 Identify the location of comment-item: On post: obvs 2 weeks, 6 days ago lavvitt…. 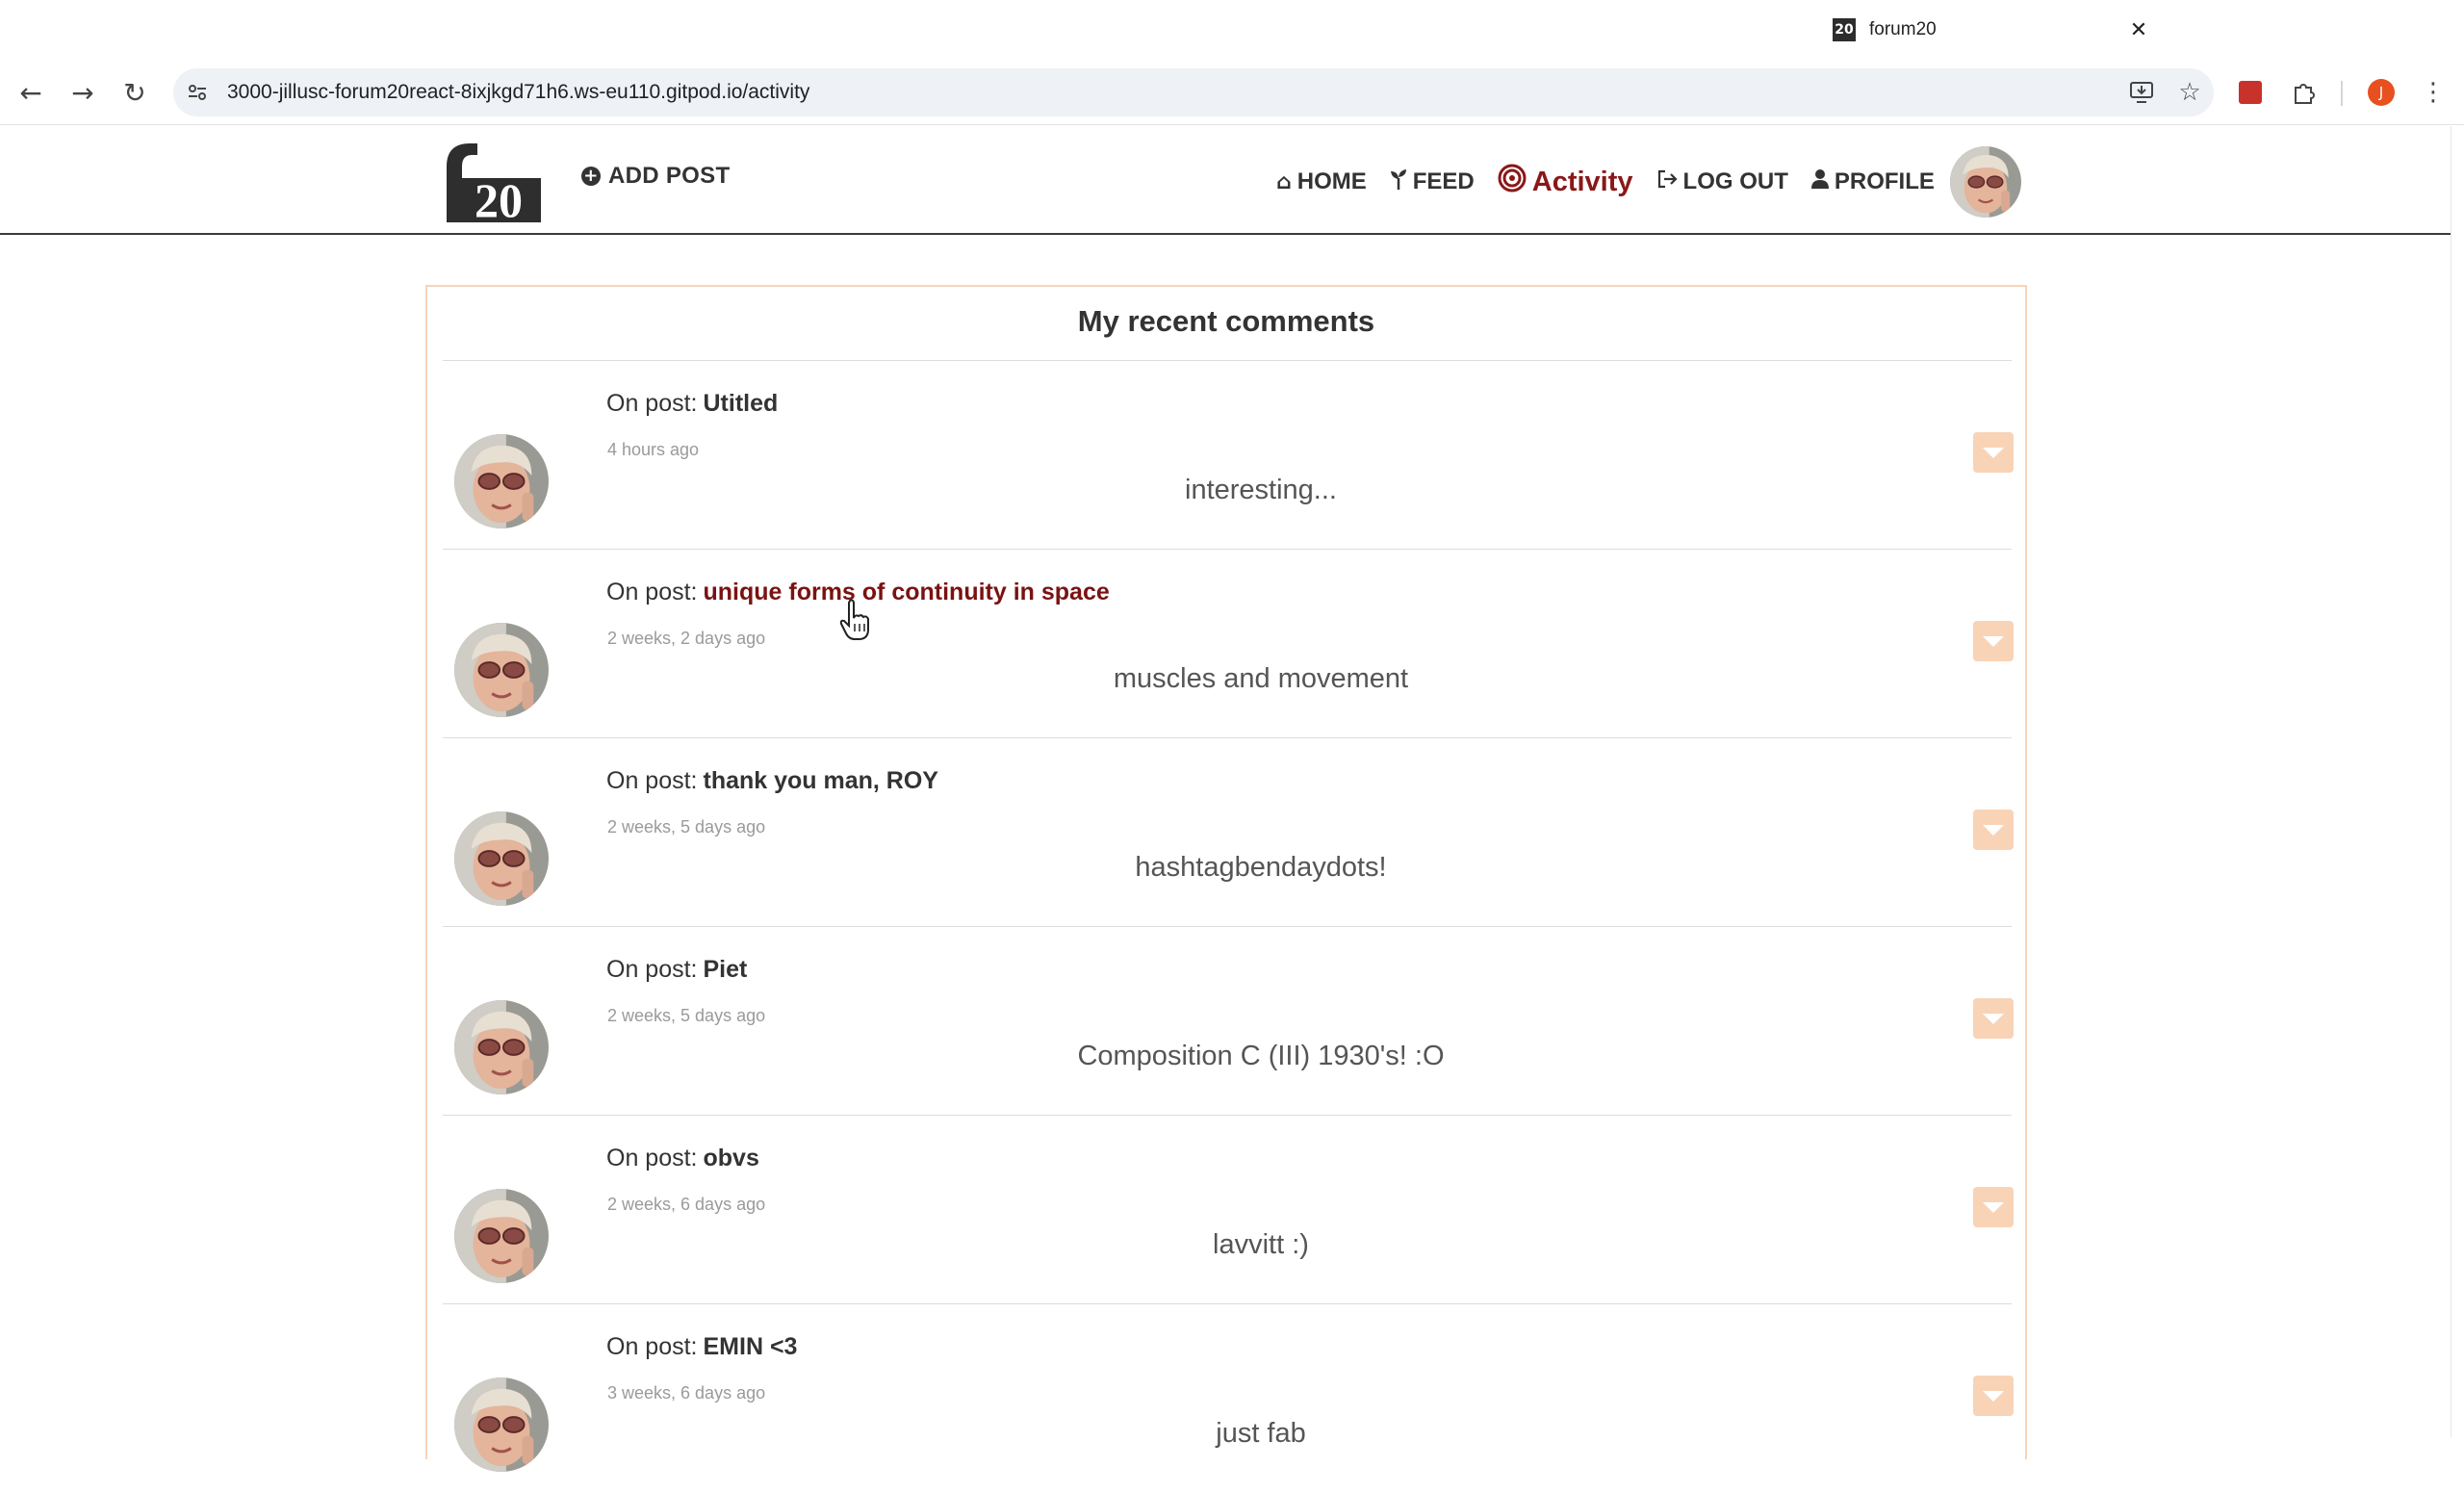
(1228, 1210).